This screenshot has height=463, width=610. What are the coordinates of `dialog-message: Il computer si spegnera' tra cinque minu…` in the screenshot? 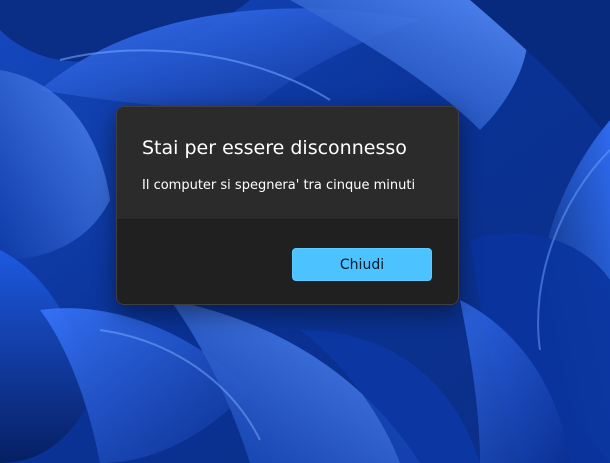 It's located at (279, 185).